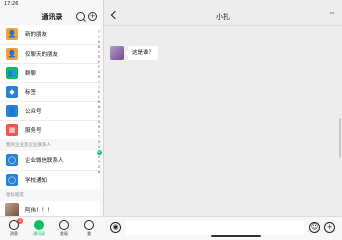  I want to click on contacts-list-item: ◆ 标签, so click(50, 91).